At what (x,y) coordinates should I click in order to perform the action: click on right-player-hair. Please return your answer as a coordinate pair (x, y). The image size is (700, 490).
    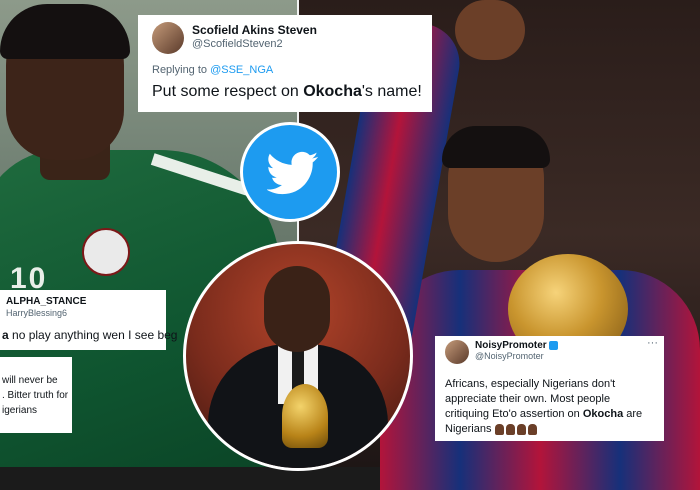
    Looking at the image, I should click on (496, 147).